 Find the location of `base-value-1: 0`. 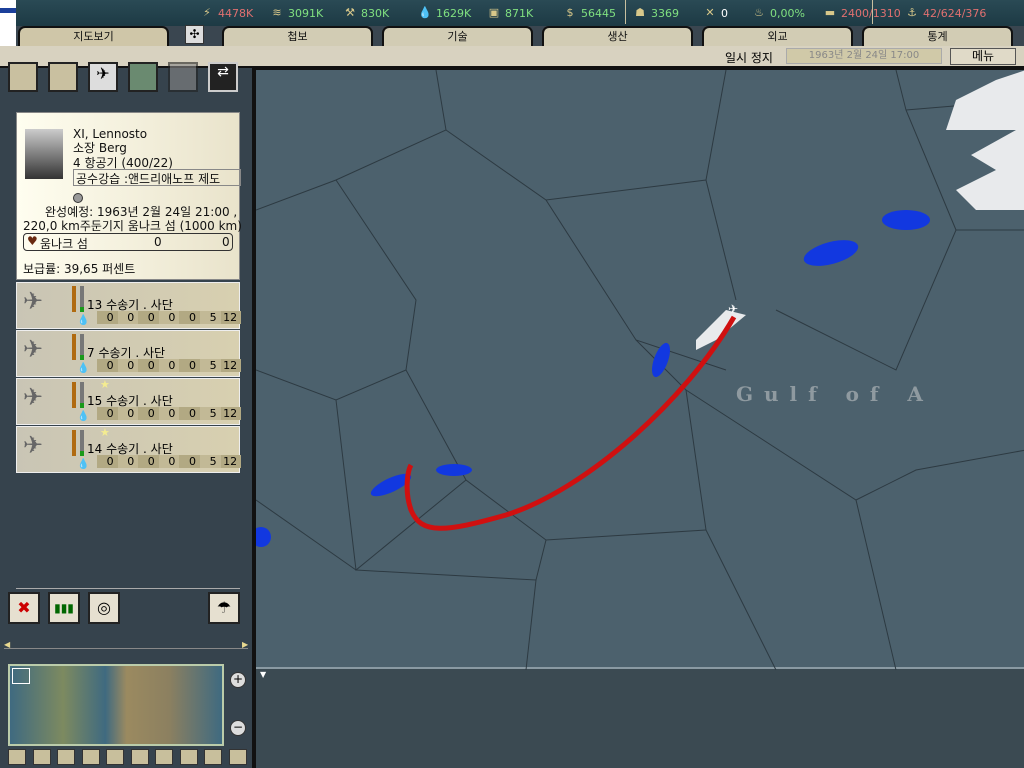

base-value-1: 0 is located at coordinates (158, 242).